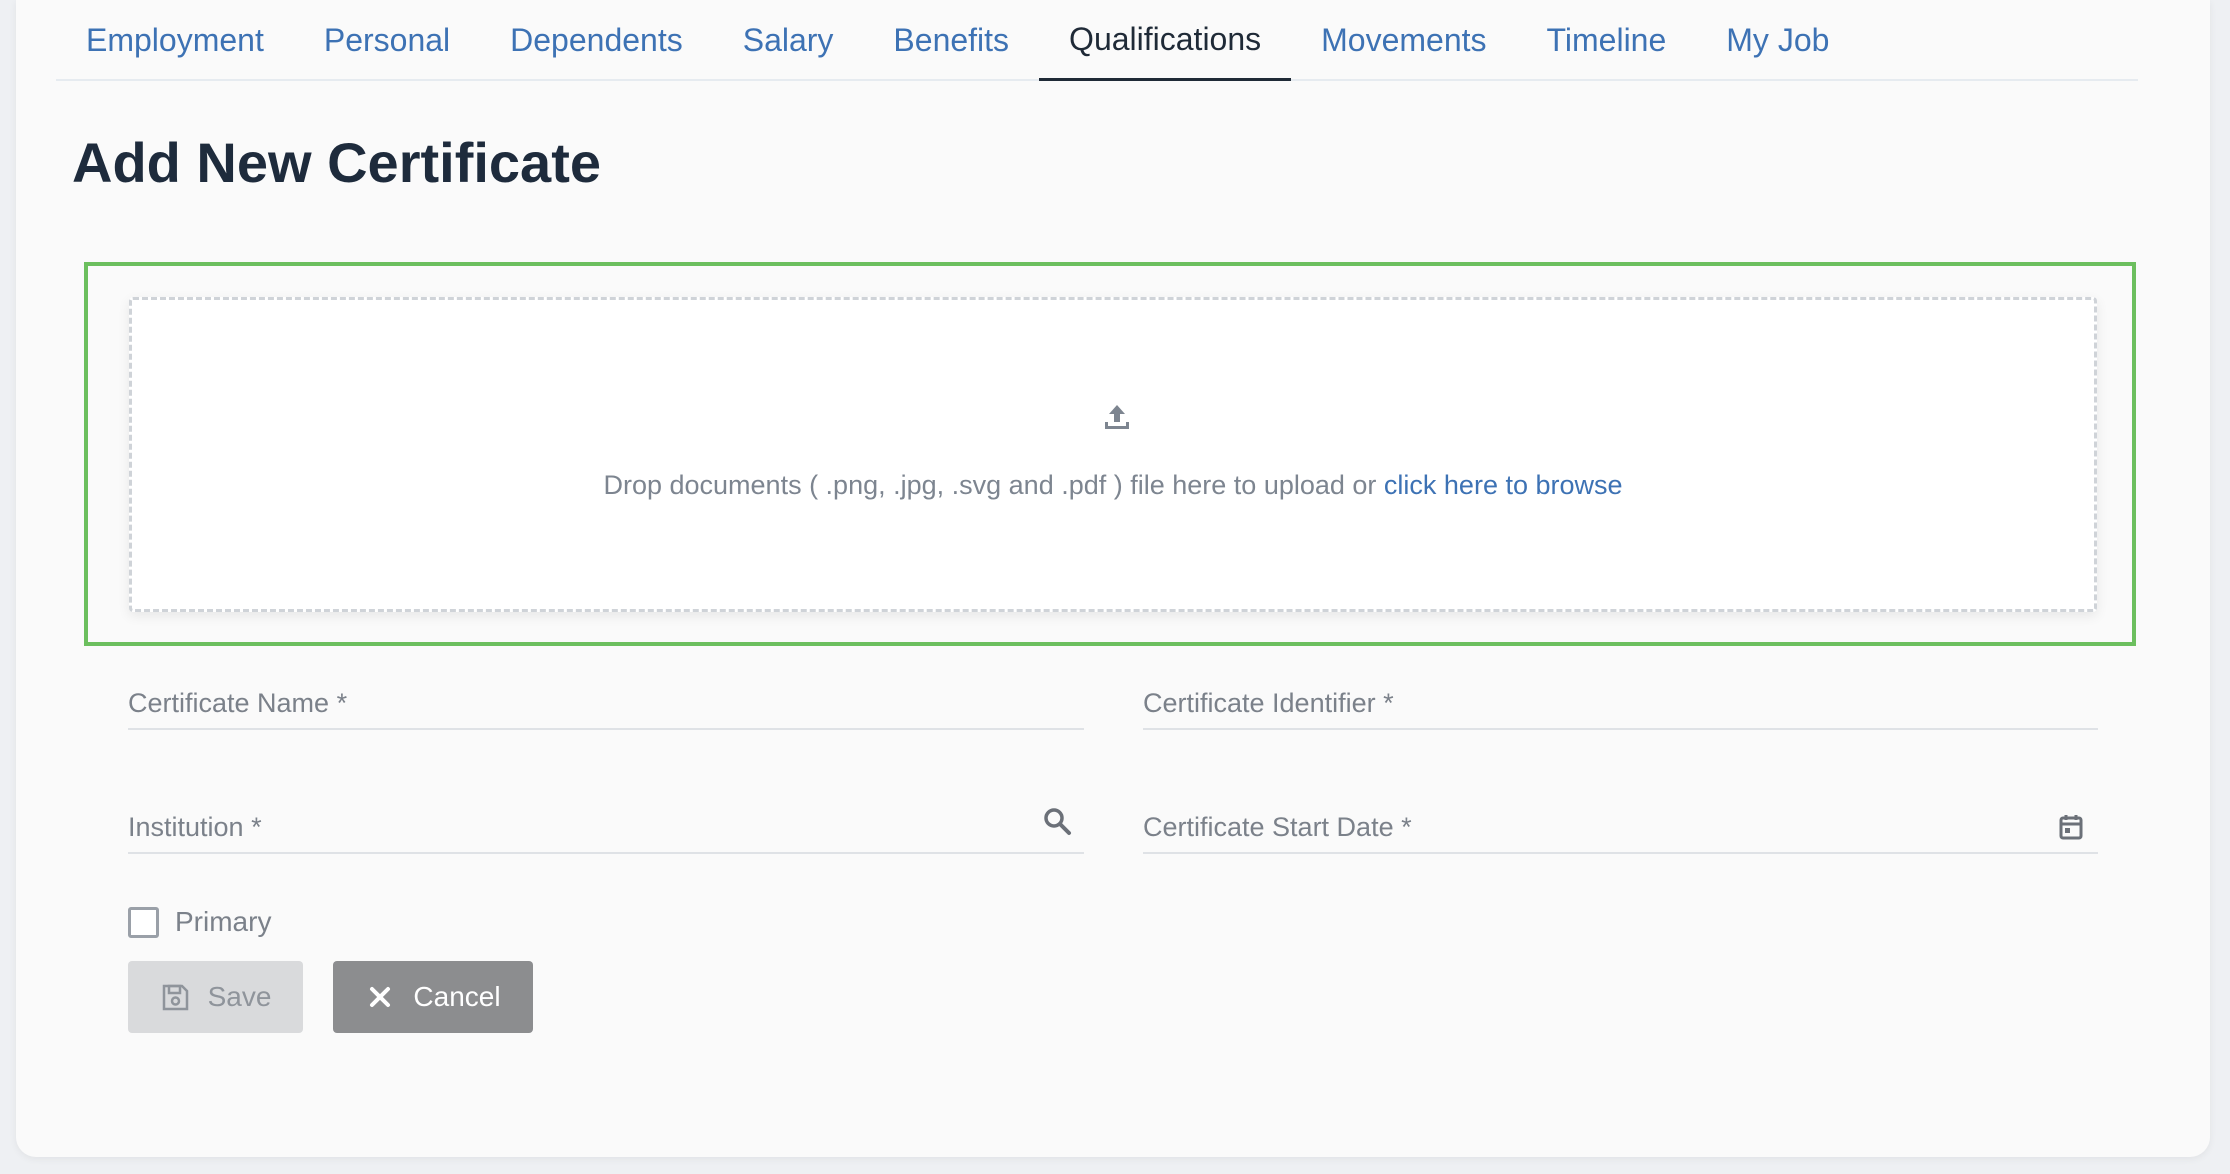 The image size is (2230, 1174). Describe the element at coordinates (1620, 828) in the screenshot. I see `start-date-field: Certificate Start Date *` at that location.